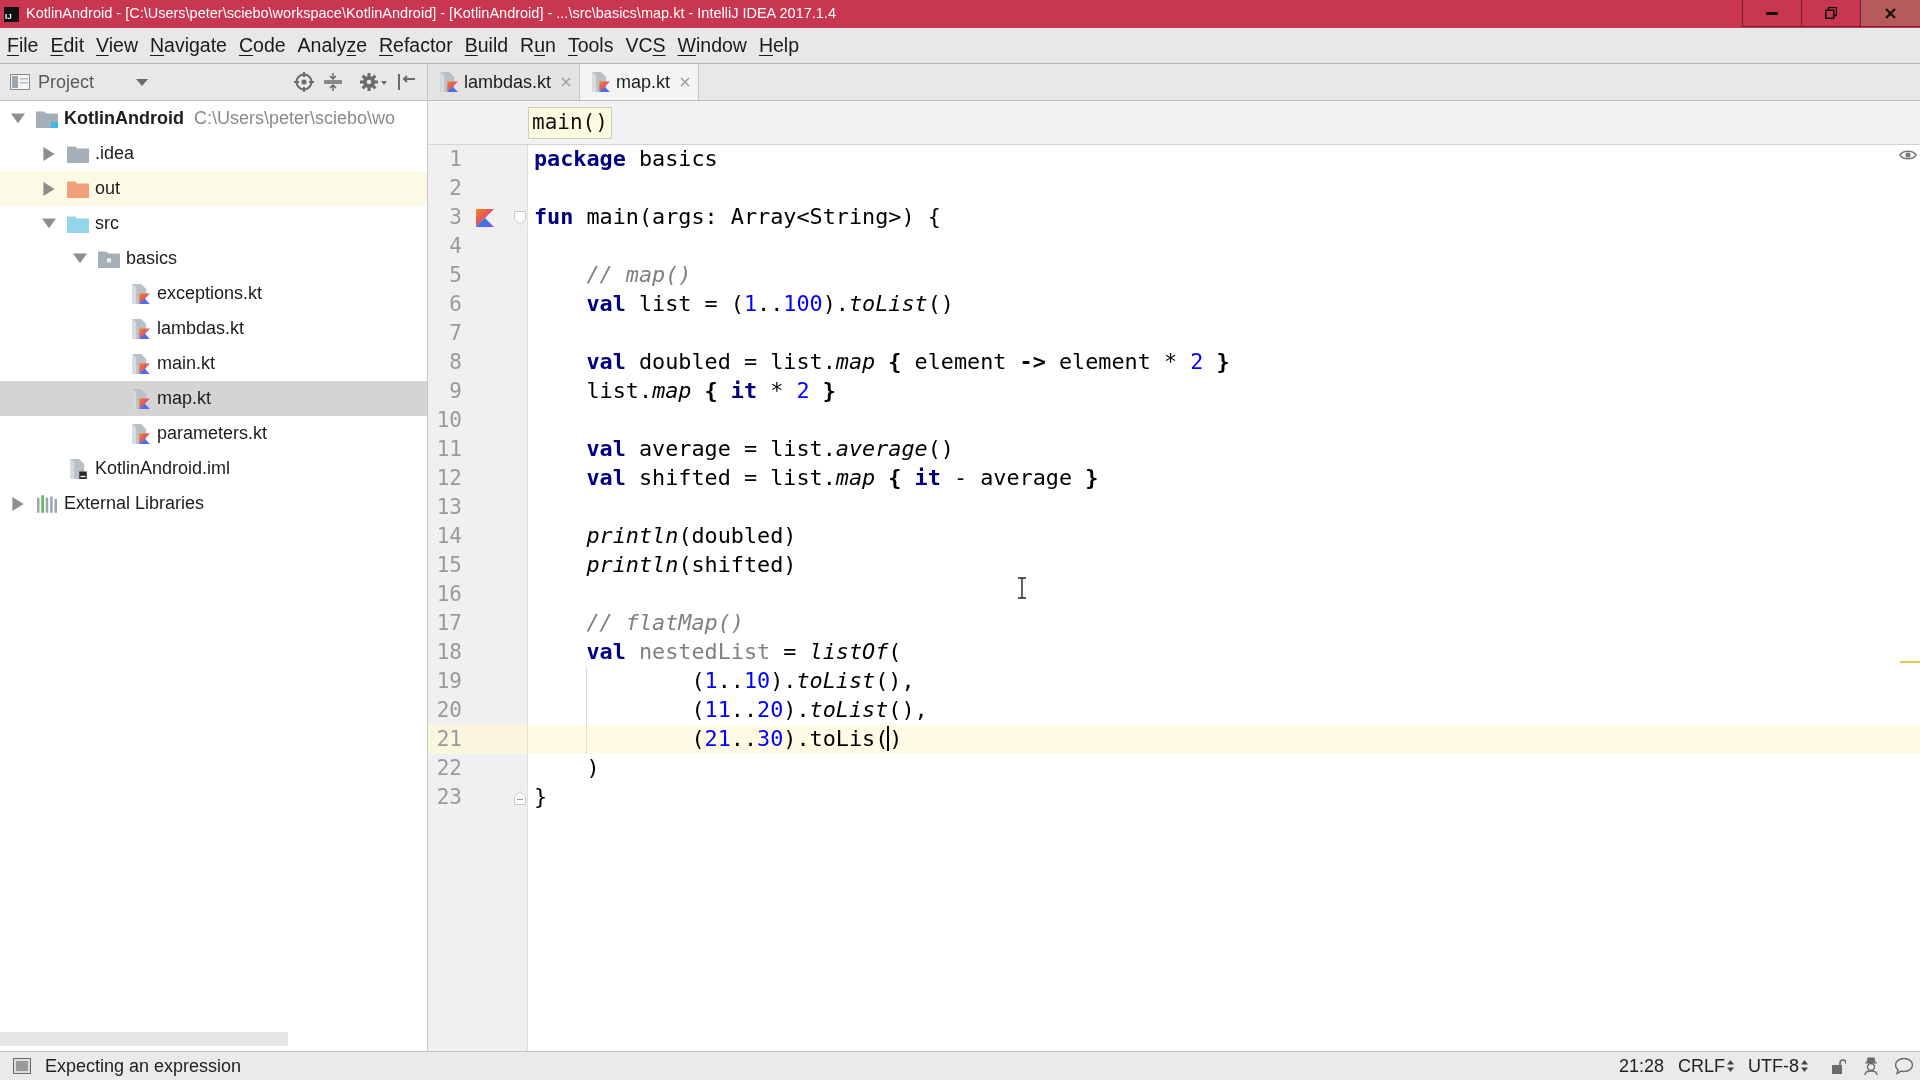  What do you see at coordinates (143, 1066) in the screenshot?
I see `status-message: Expecting an expression` at bounding box center [143, 1066].